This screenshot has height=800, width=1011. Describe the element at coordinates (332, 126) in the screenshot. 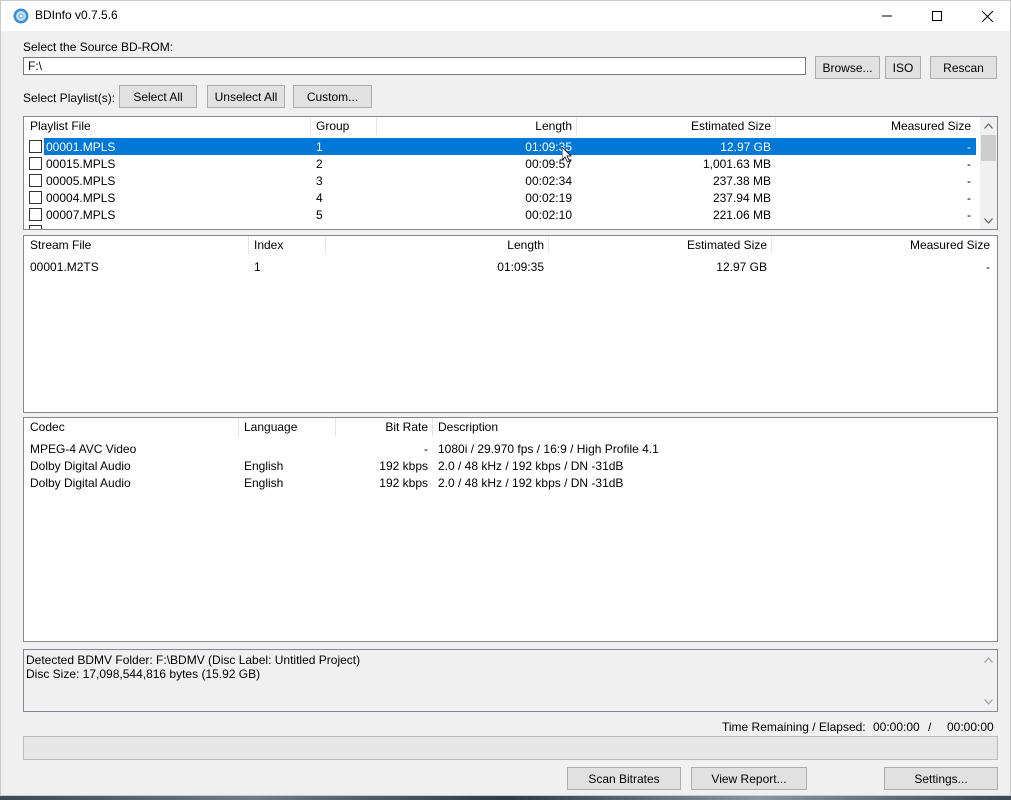

I see `header-group: Group` at that location.